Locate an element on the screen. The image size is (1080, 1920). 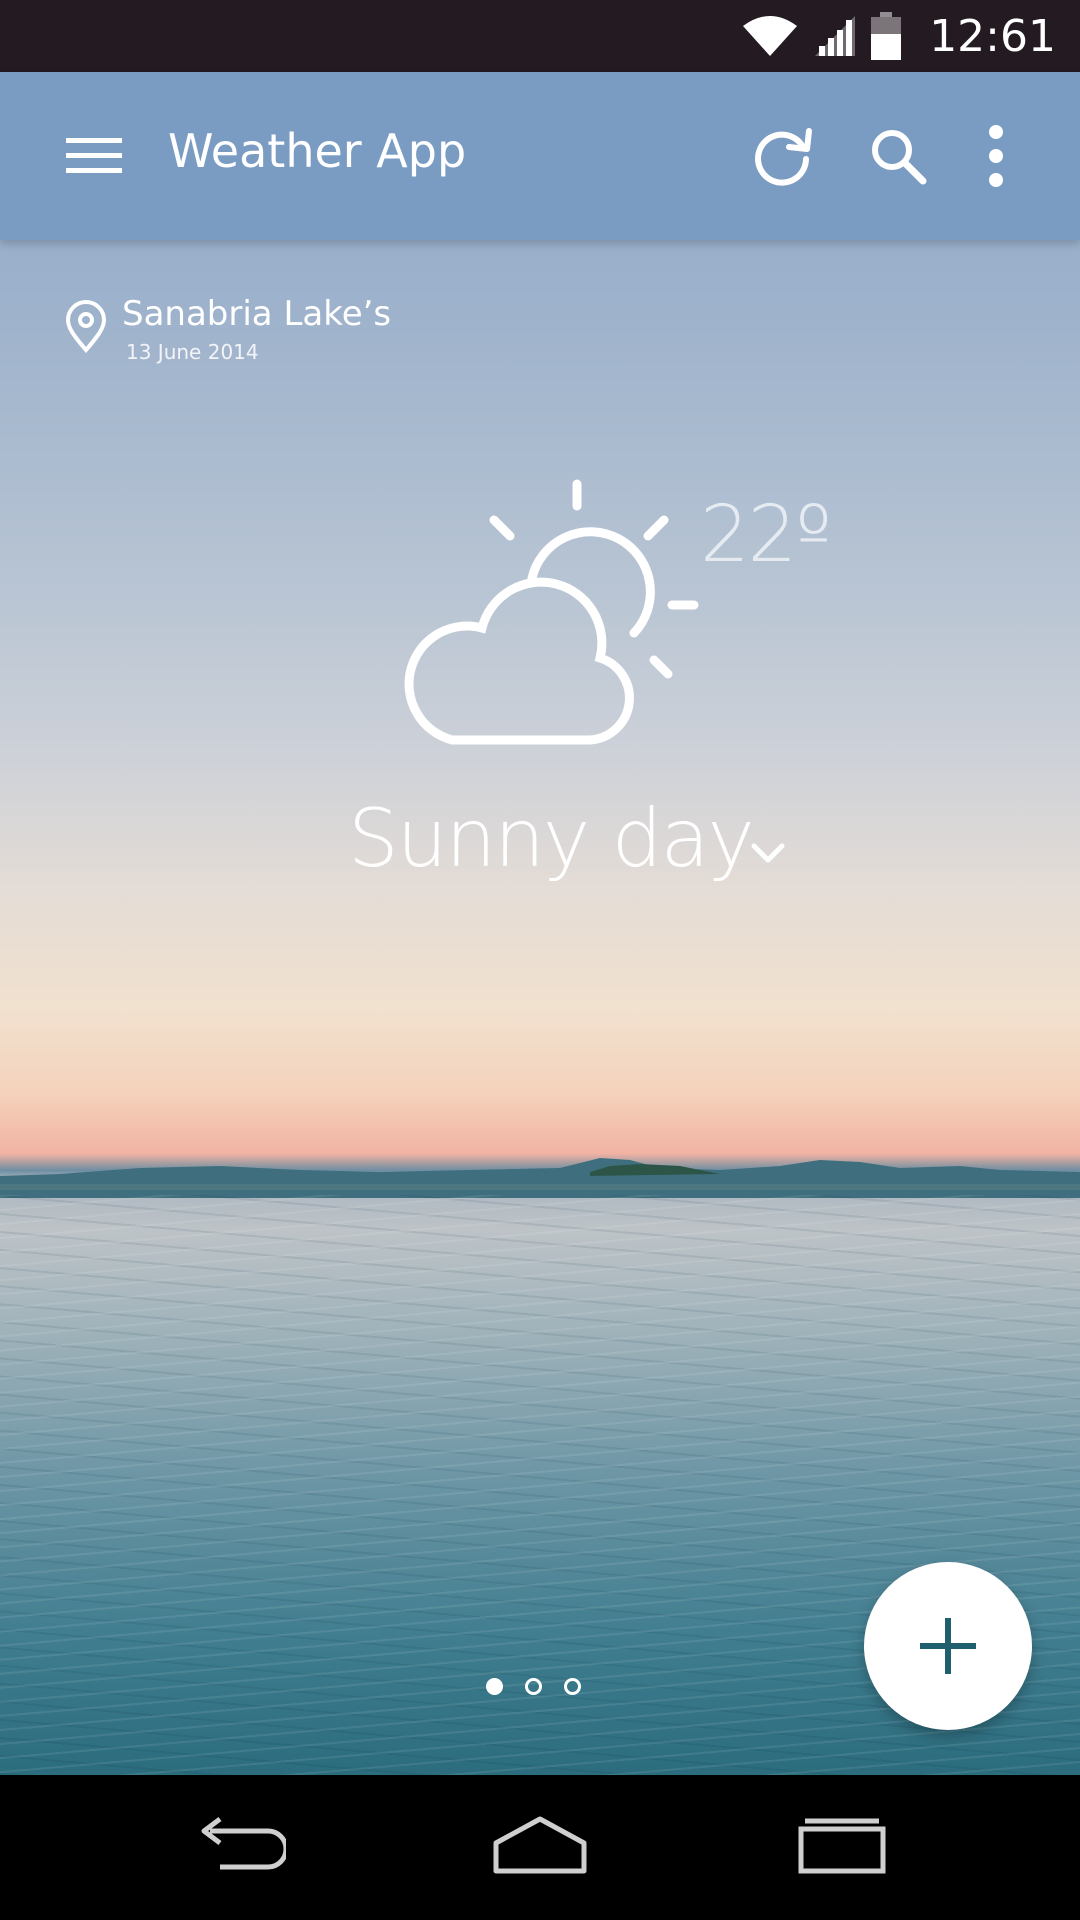
distant-hills is located at coordinates (540, 1178).